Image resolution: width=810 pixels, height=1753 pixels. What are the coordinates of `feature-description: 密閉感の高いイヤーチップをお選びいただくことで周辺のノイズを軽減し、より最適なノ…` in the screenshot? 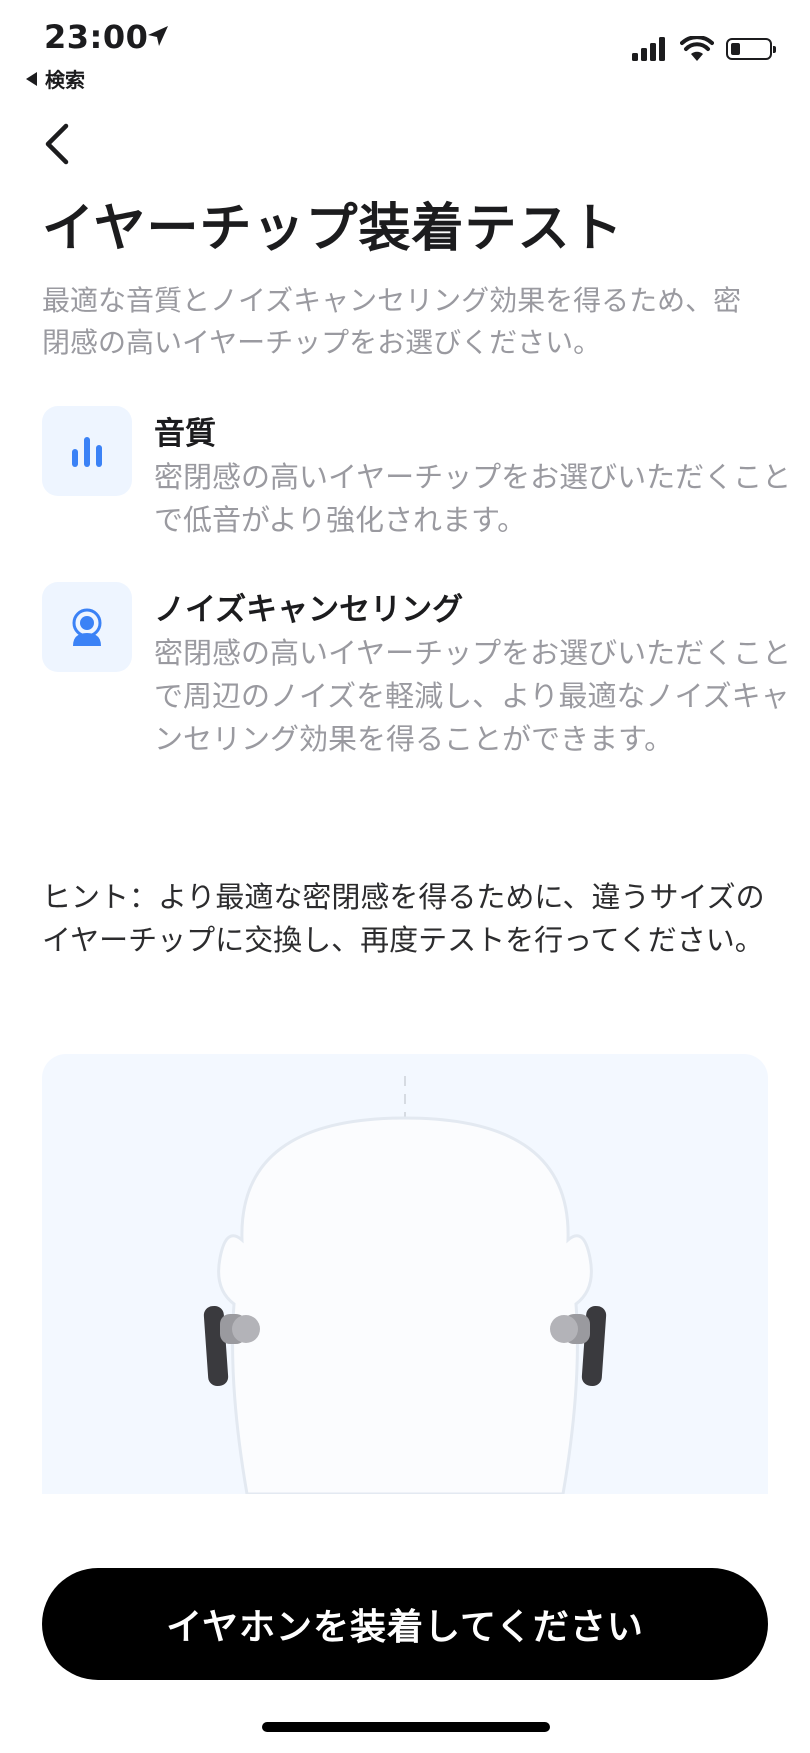 It's located at (473, 696).